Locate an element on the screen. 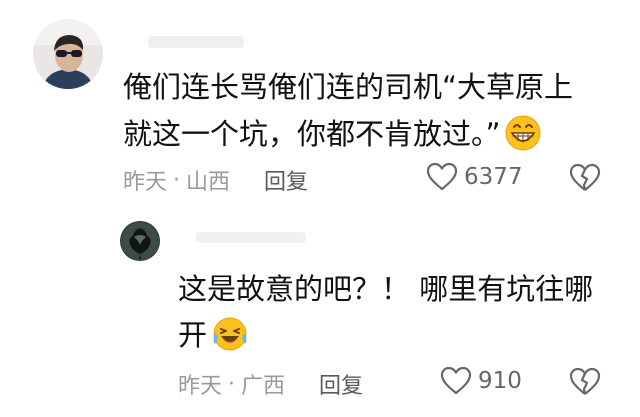  grinning-face-icon is located at coordinates (523, 140).